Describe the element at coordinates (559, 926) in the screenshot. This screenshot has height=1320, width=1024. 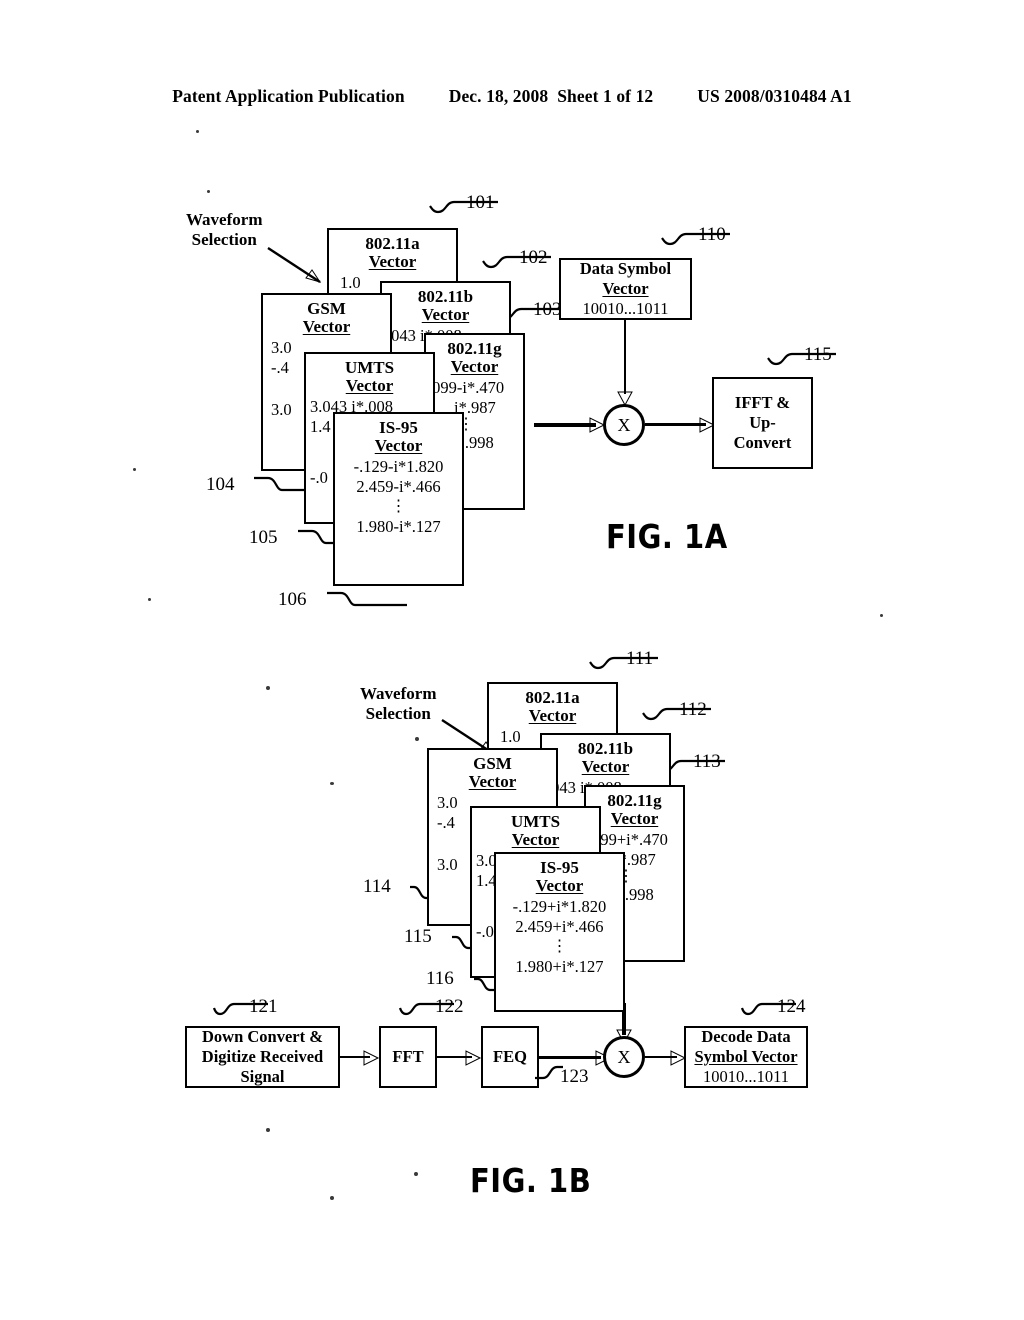
I see `vector-value: 2.459+i*.466` at that location.